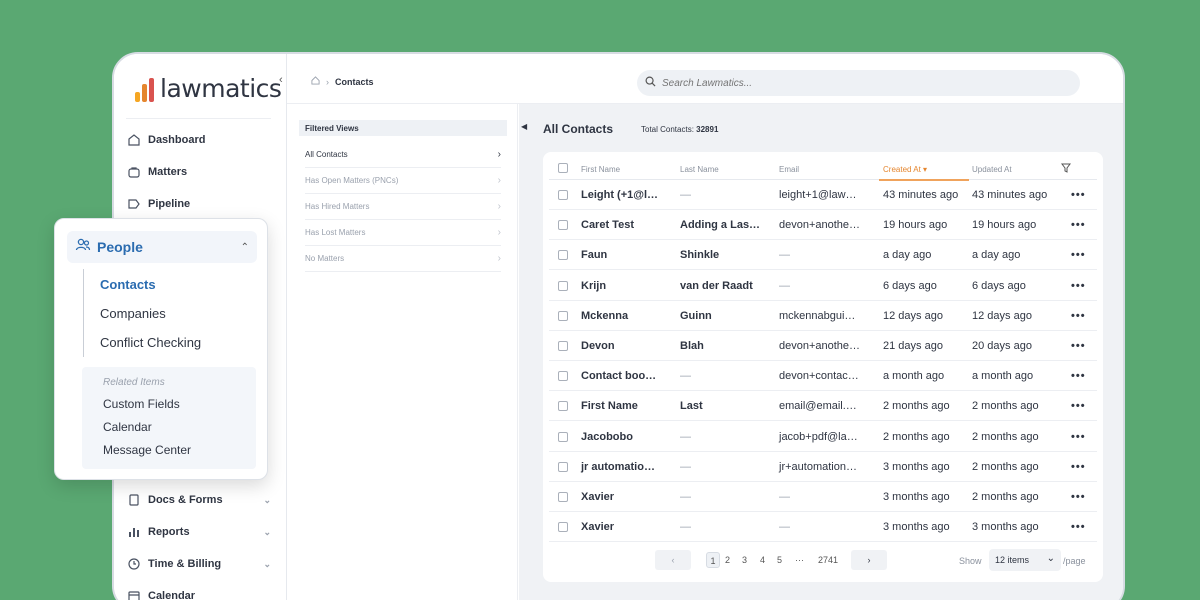 The width and height of the screenshot is (1200, 600). What do you see at coordinates (762, 560) in the screenshot?
I see `page-button: 4` at bounding box center [762, 560].